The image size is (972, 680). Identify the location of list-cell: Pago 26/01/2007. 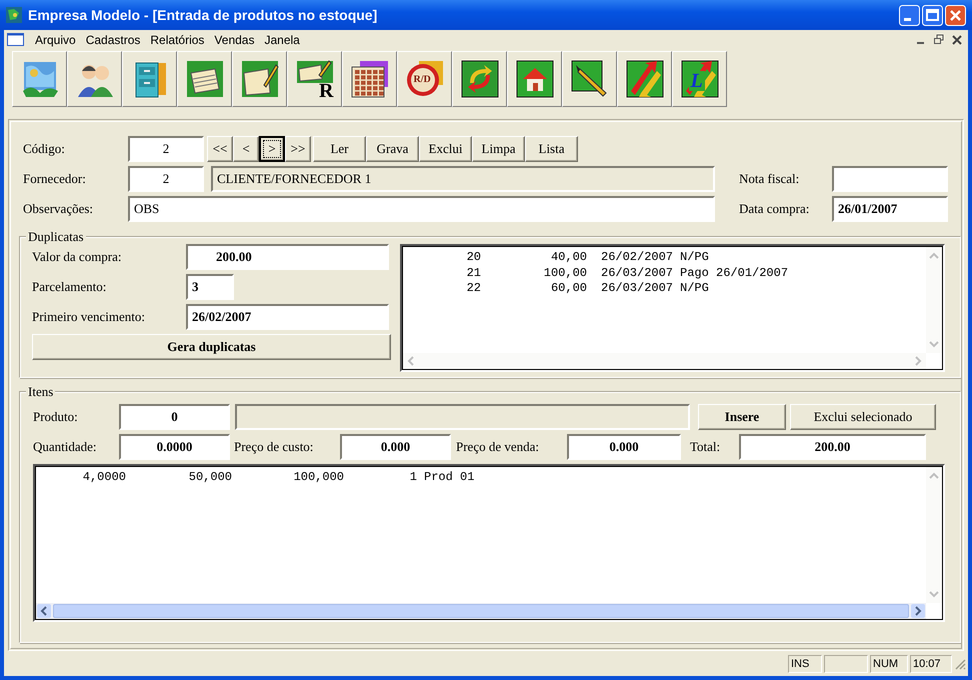
(734, 273).